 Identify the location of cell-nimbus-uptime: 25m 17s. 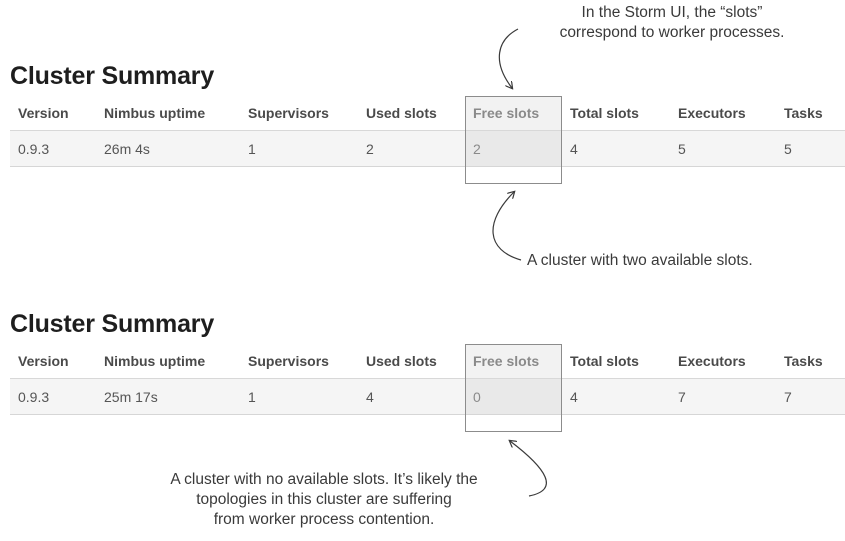
(168, 396).